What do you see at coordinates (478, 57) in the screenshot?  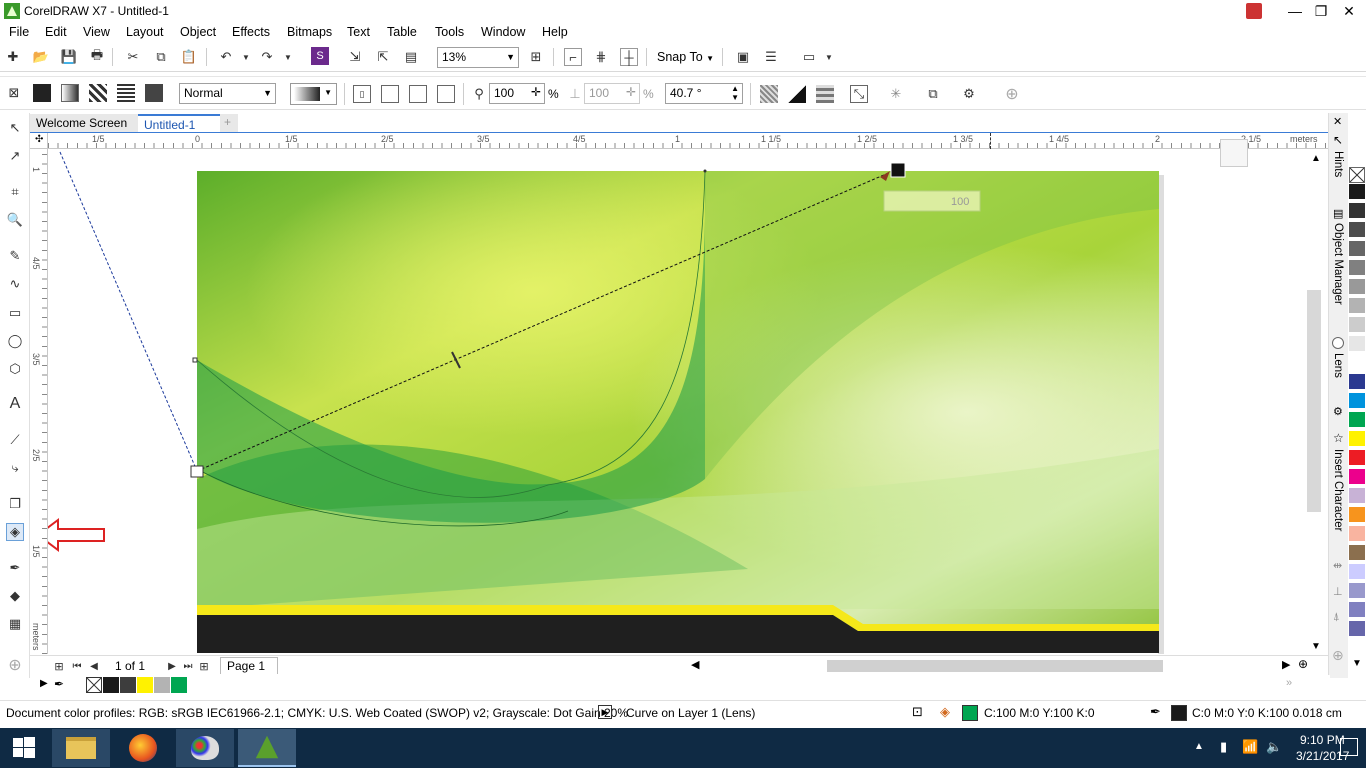 I see `zoom-level-select: 13% ▼` at bounding box center [478, 57].